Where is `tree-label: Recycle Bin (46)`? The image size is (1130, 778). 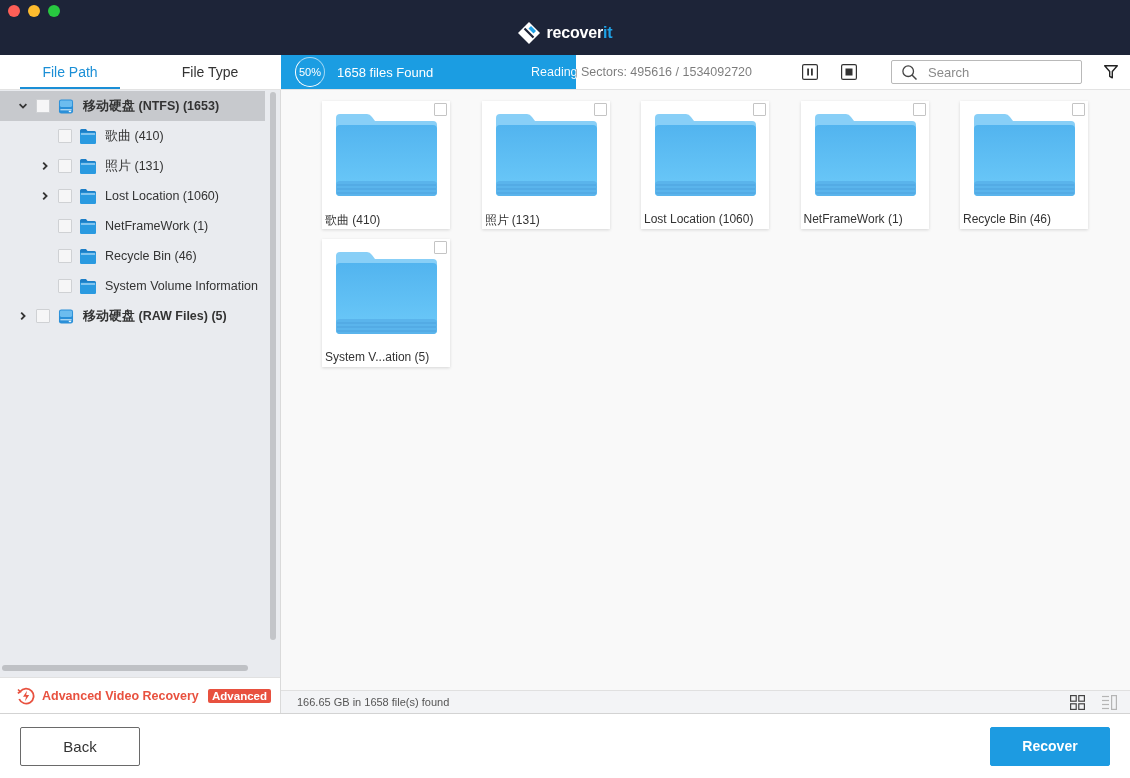 tree-label: Recycle Bin (46) is located at coordinates (151, 256).